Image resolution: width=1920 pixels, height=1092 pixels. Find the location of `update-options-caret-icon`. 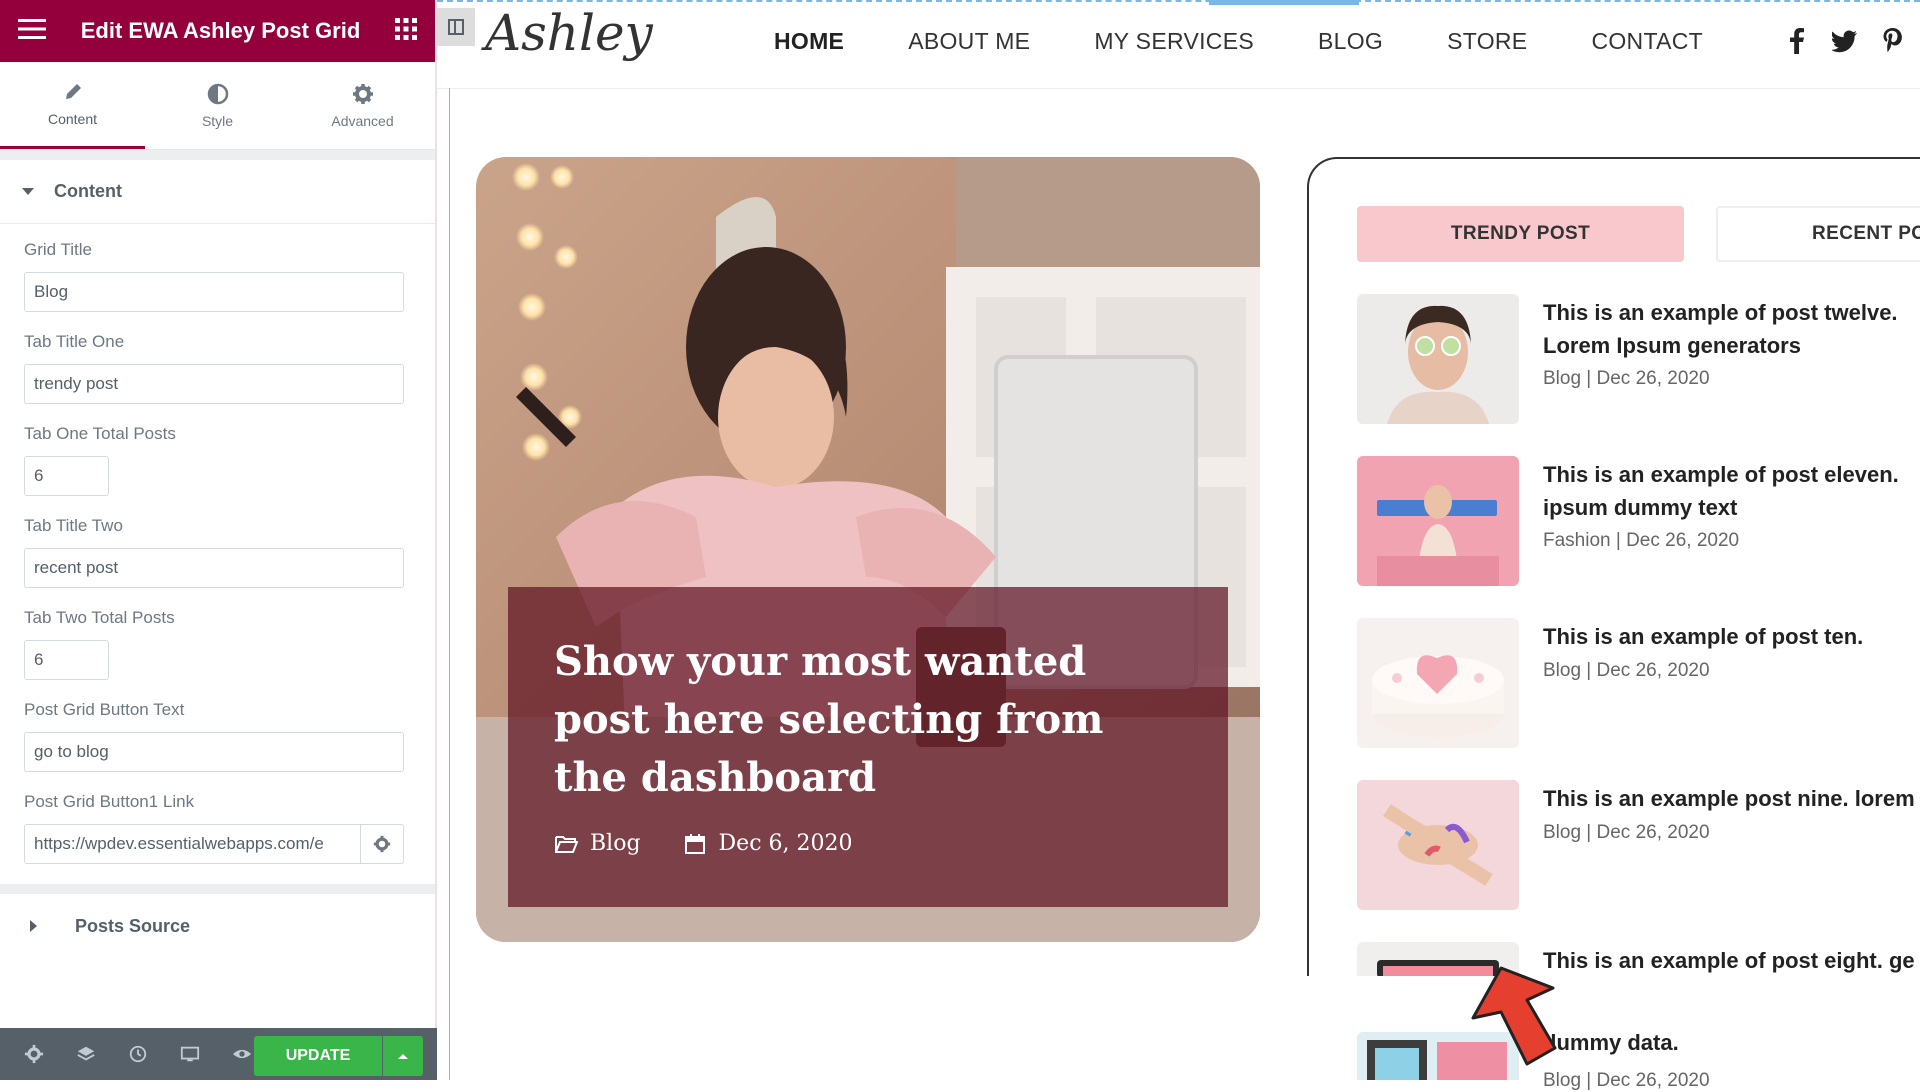

update-options-caret-icon is located at coordinates (403, 1056).